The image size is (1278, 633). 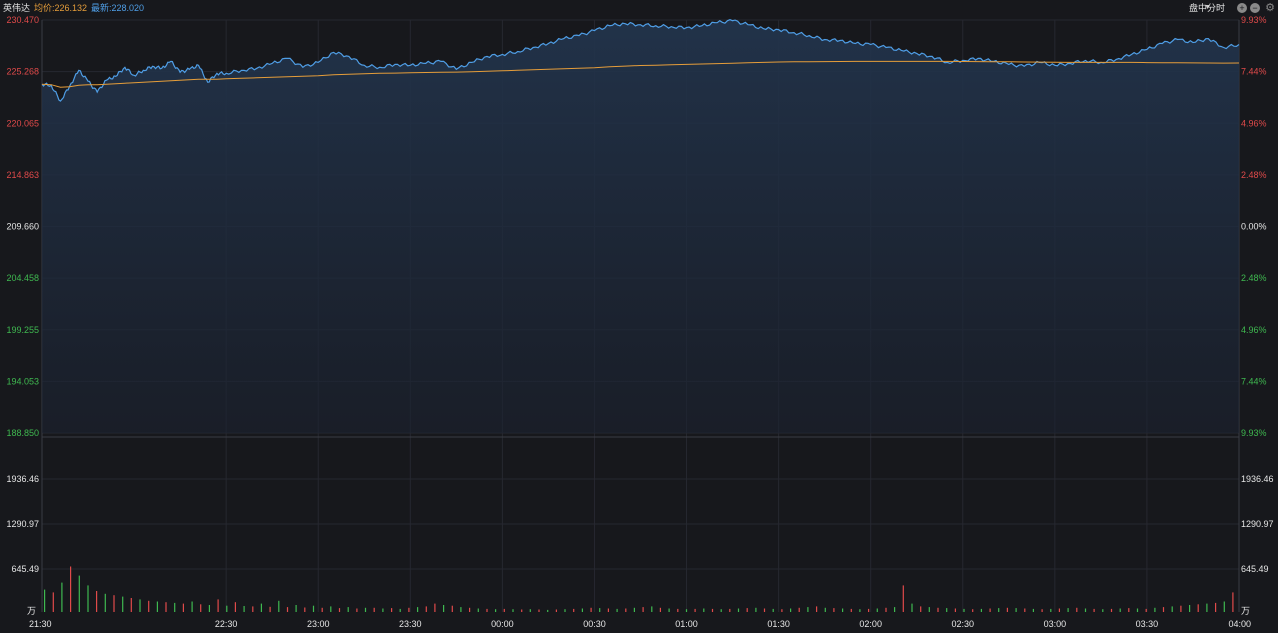 What do you see at coordinates (25, 569) in the screenshot?
I see `volume-tick-label: 645.49` at bounding box center [25, 569].